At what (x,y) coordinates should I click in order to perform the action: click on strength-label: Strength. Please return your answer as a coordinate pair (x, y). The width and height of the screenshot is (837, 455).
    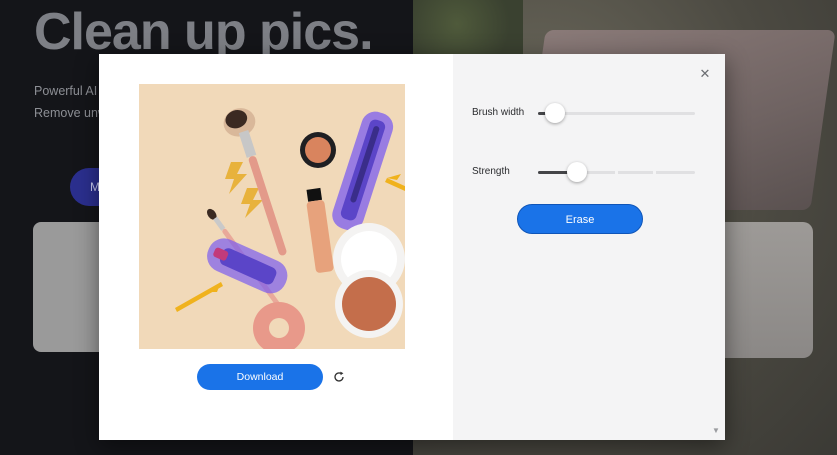
    Looking at the image, I should click on (491, 171).